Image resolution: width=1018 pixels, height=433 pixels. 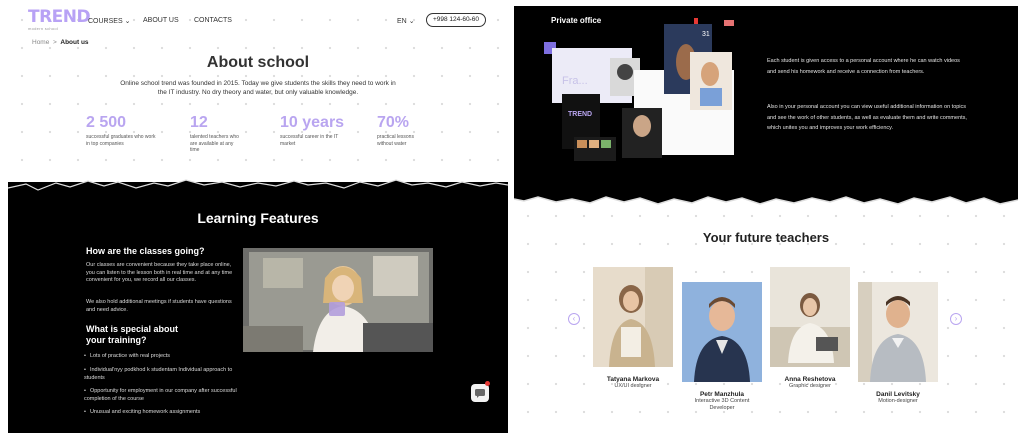 I want to click on teacher-card: Danil Levitsky Motion-designer, so click(x=898, y=343).